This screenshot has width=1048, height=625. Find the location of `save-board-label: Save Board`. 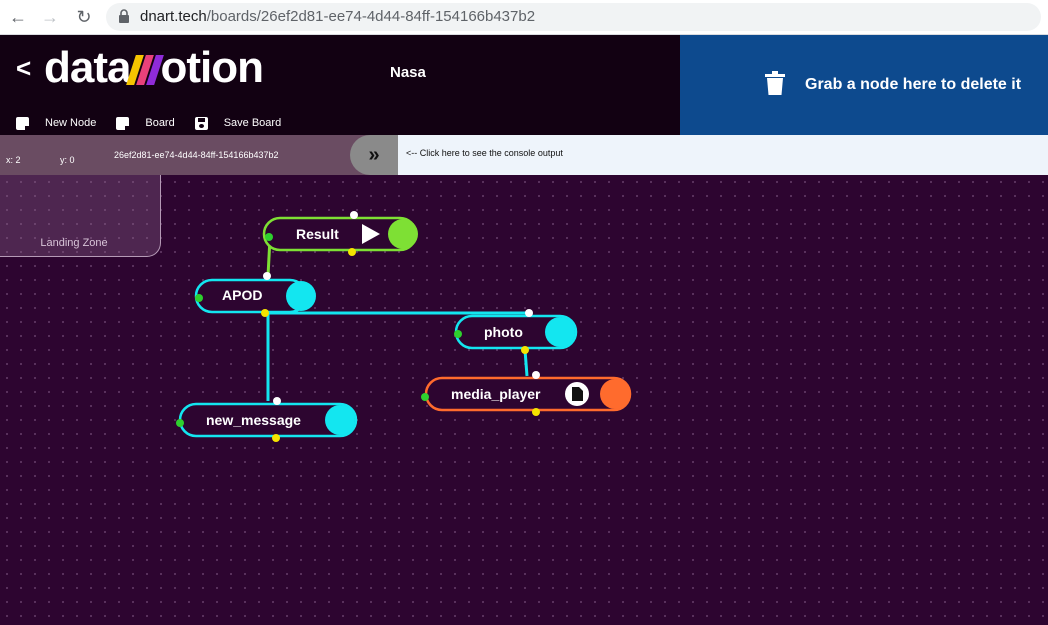

save-board-label: Save Board is located at coordinates (252, 123).